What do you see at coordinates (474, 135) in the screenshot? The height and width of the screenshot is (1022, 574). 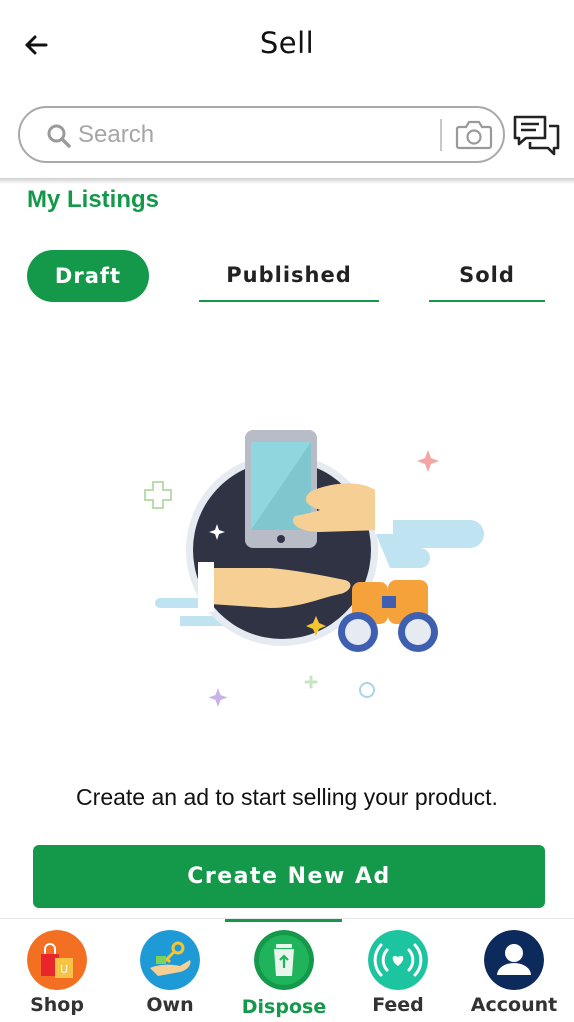 I see `camera-icon` at bounding box center [474, 135].